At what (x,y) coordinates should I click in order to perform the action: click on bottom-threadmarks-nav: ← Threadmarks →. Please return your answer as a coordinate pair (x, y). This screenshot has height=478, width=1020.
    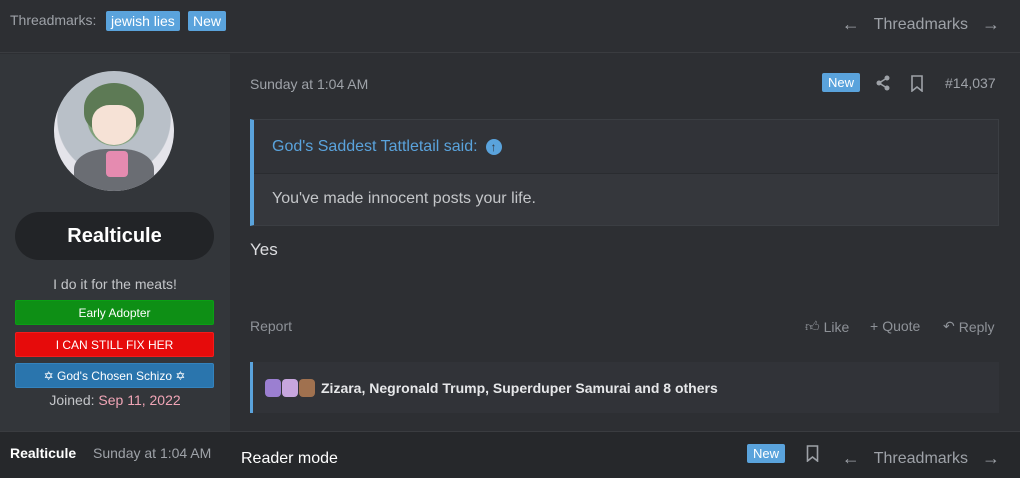
    Looking at the image, I should click on (921, 458).